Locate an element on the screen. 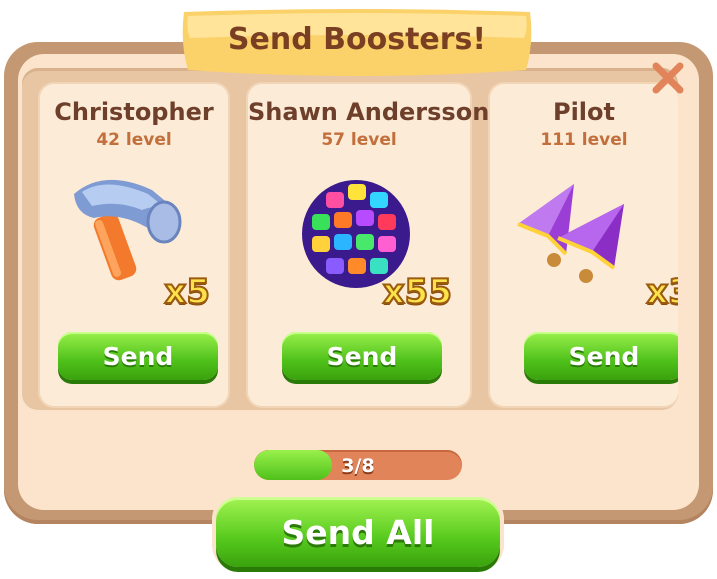  recipient-level: 57 level is located at coordinates (359, 140).